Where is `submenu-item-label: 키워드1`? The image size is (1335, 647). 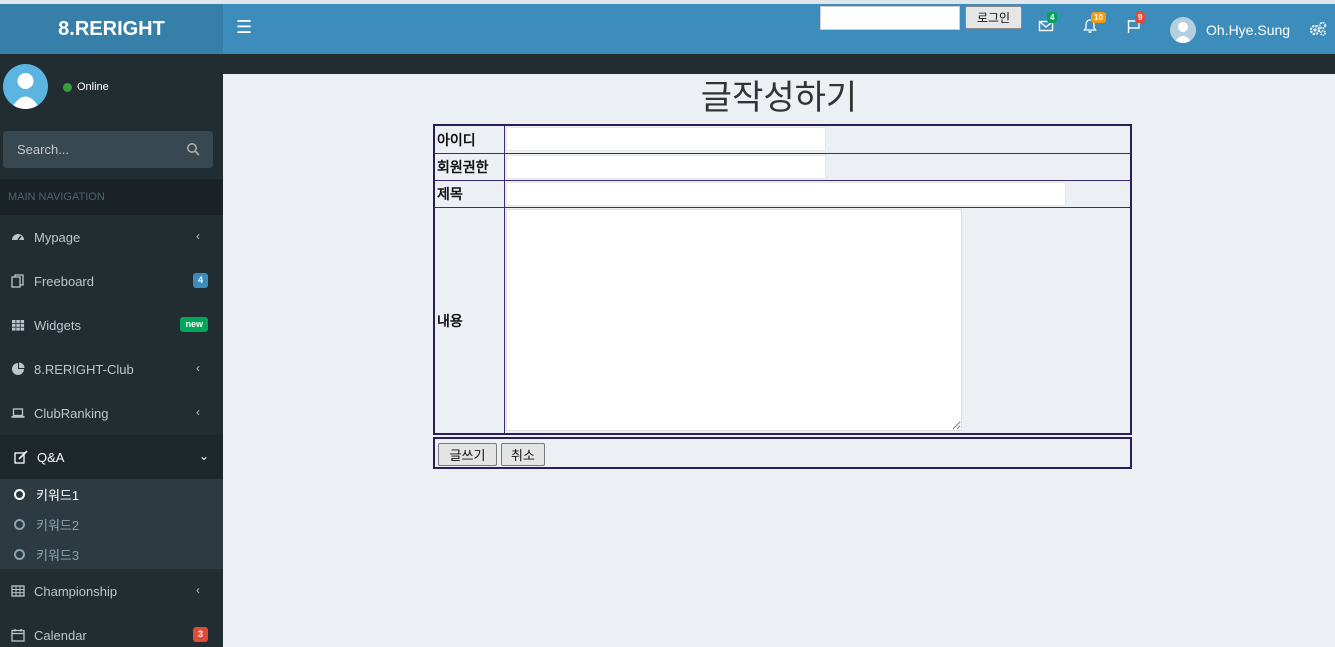
submenu-item-label: 키워드1 is located at coordinates (58, 495).